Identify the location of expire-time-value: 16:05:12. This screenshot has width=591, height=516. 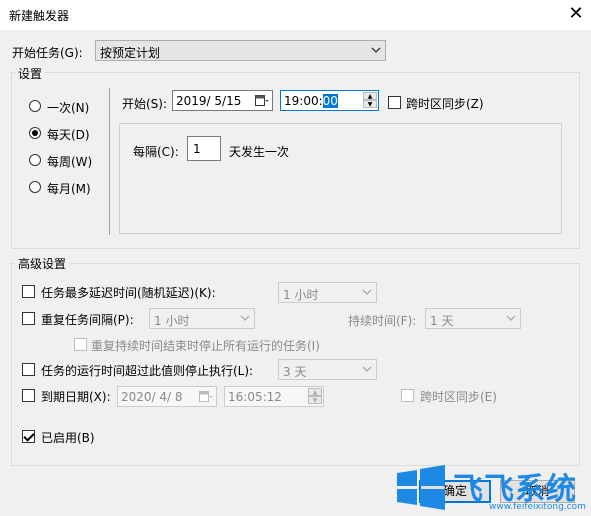
(255, 397).